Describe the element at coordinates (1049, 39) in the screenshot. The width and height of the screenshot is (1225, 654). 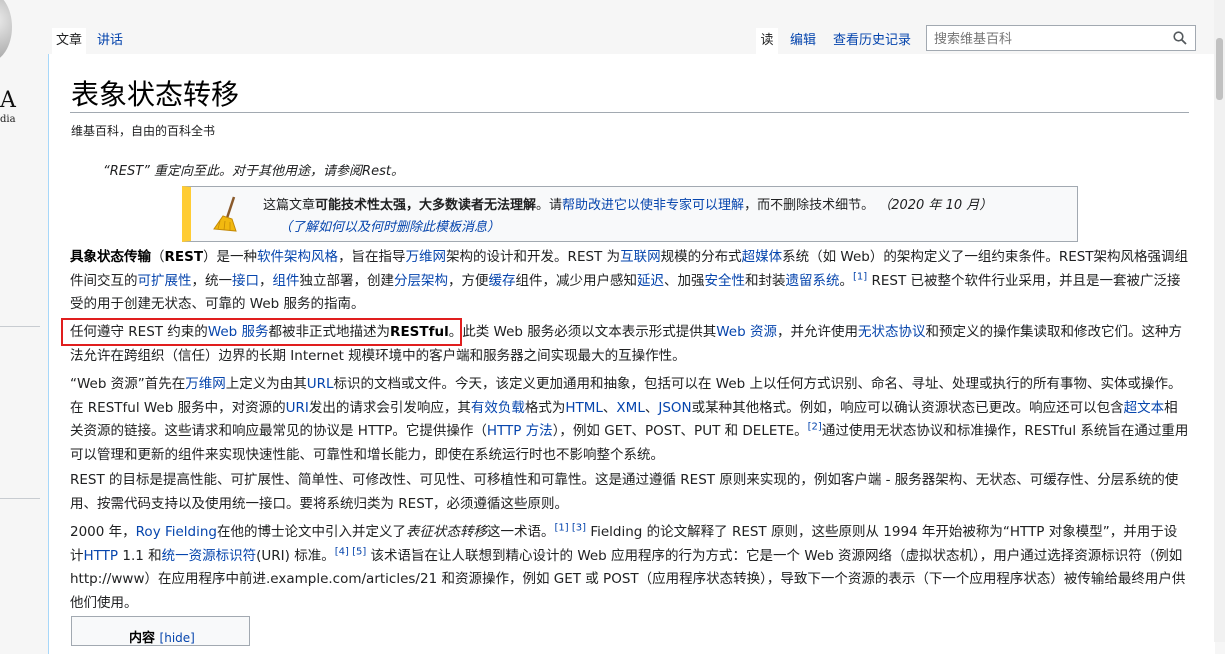
I see `search-input` at that location.